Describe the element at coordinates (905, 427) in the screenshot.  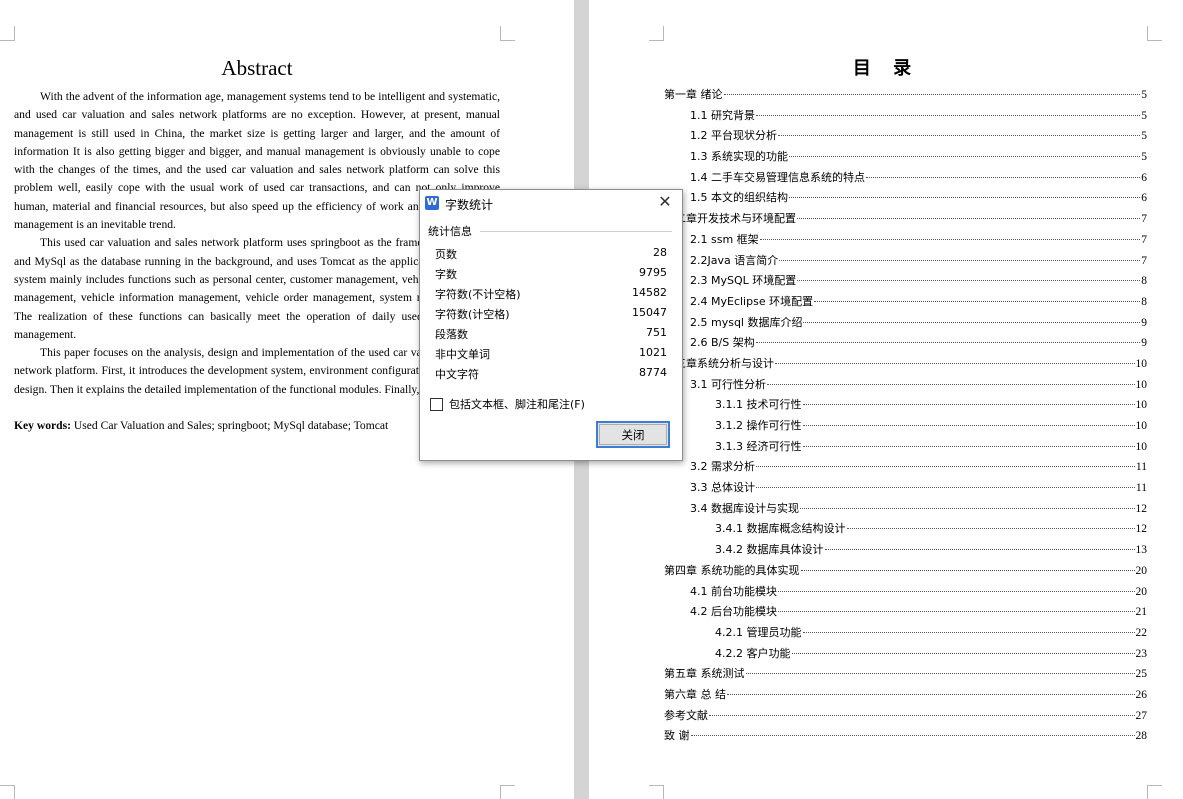
I see `toc-entry: 3.1.2 操作可行性 10` at that location.